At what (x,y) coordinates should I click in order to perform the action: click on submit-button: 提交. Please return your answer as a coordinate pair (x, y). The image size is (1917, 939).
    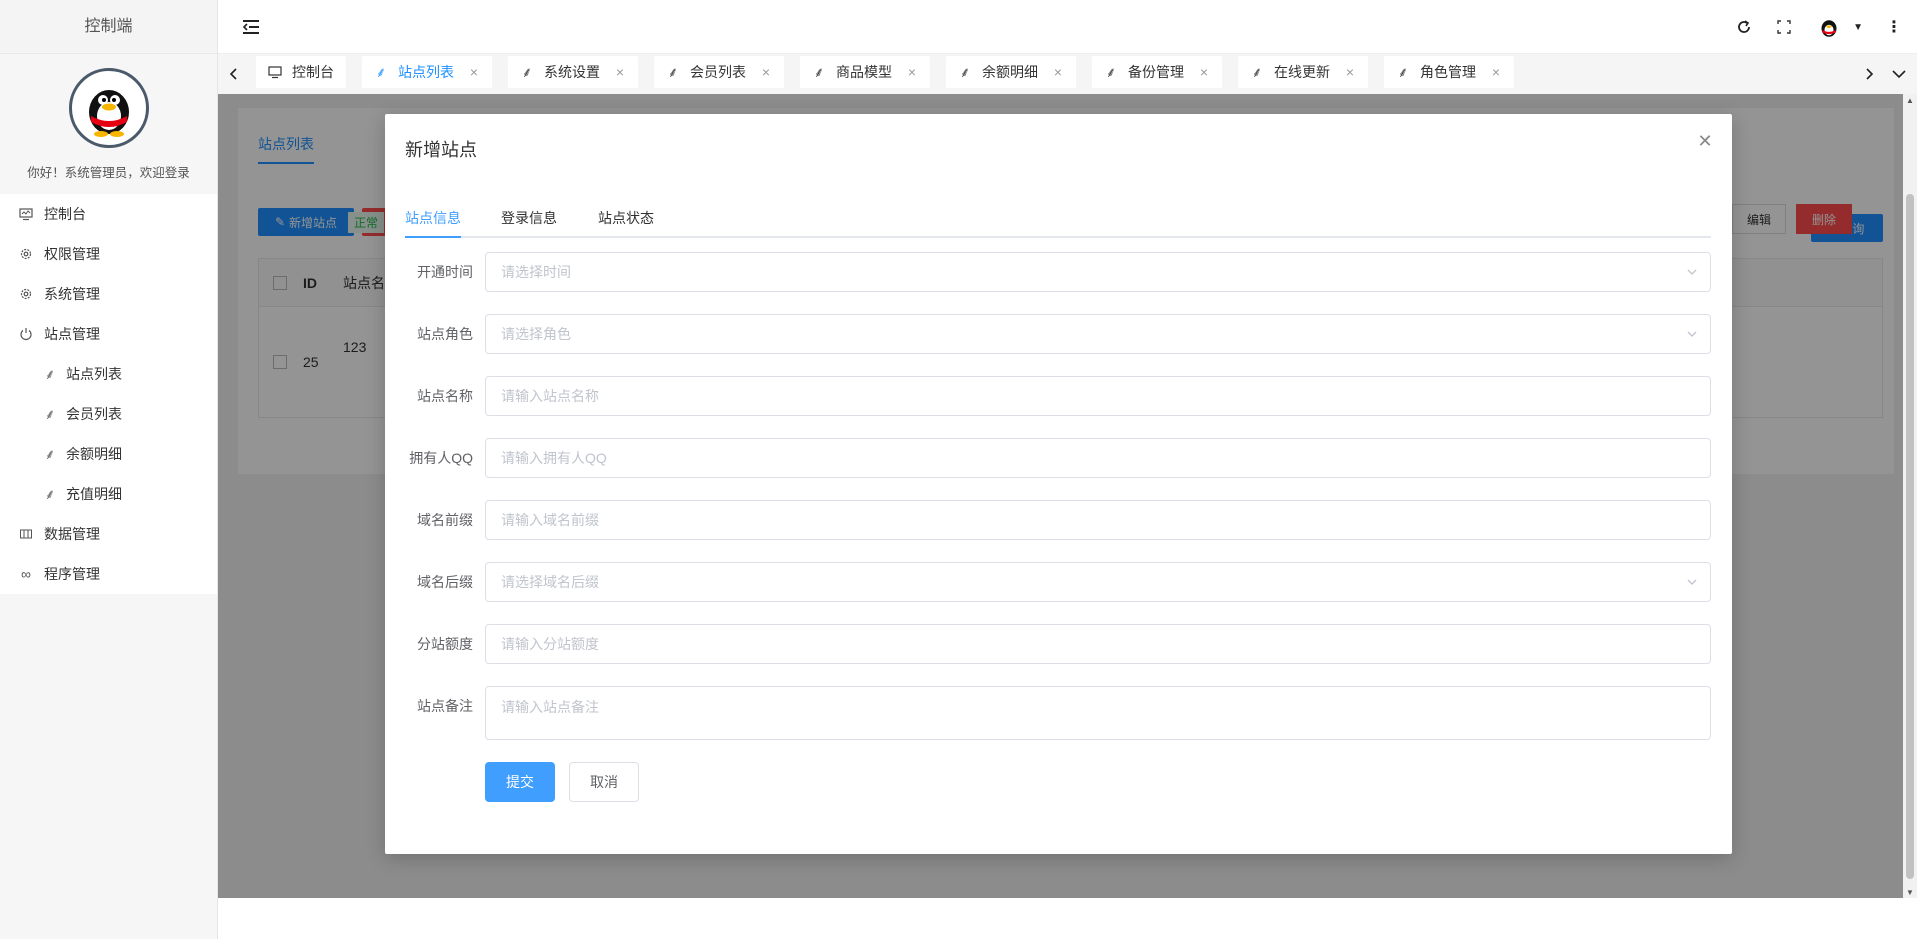
    Looking at the image, I should click on (520, 782).